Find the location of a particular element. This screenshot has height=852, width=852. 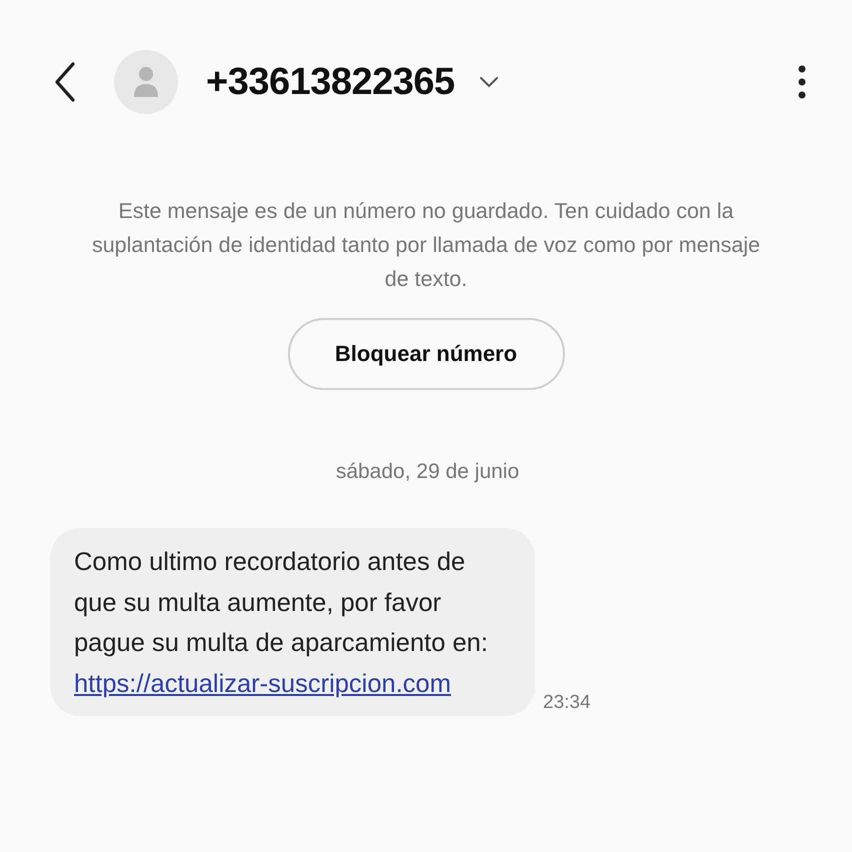

message-link: https://actualizar-suscripcion.com is located at coordinates (262, 684).